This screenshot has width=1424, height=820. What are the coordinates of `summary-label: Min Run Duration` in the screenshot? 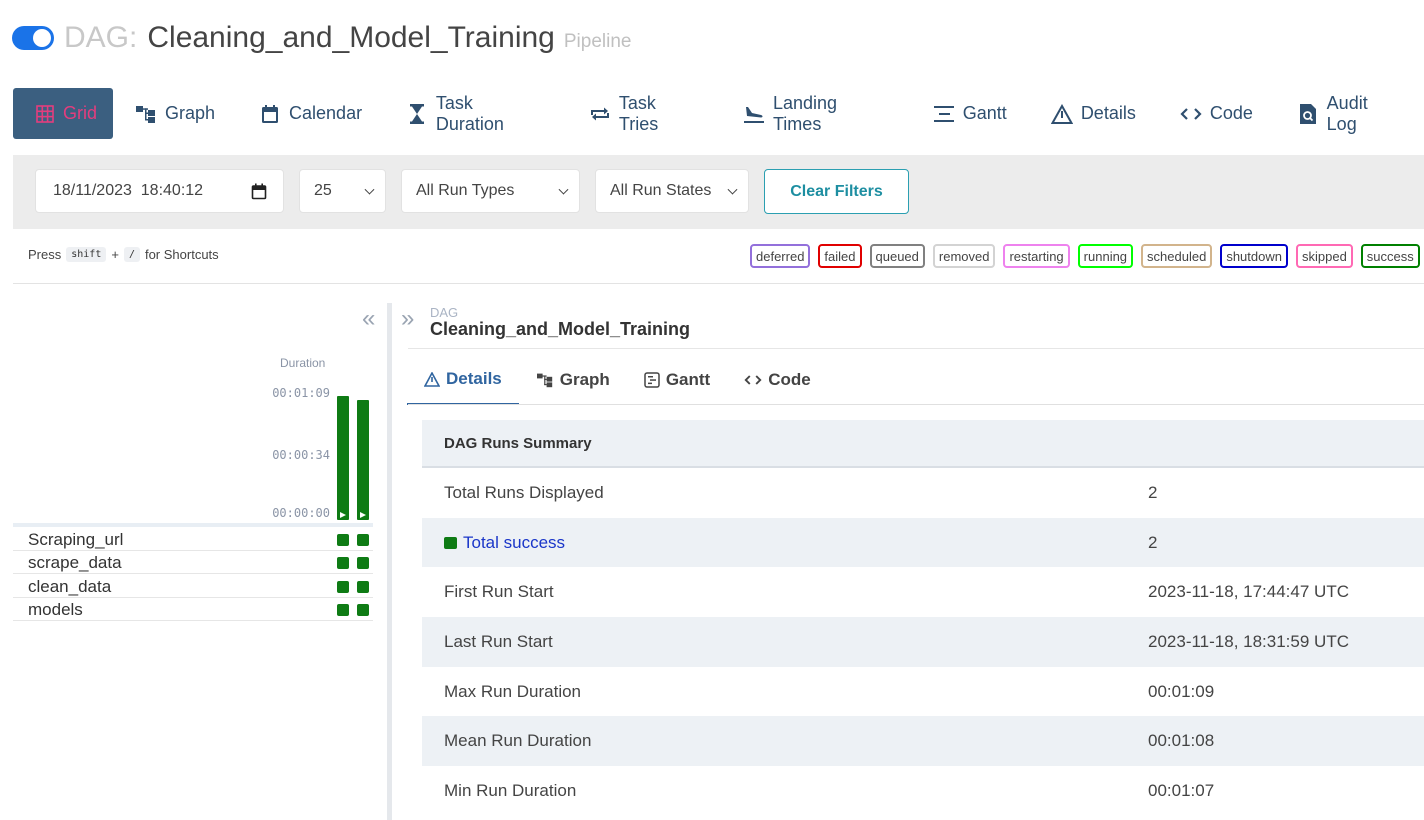 It's located at (785, 791).